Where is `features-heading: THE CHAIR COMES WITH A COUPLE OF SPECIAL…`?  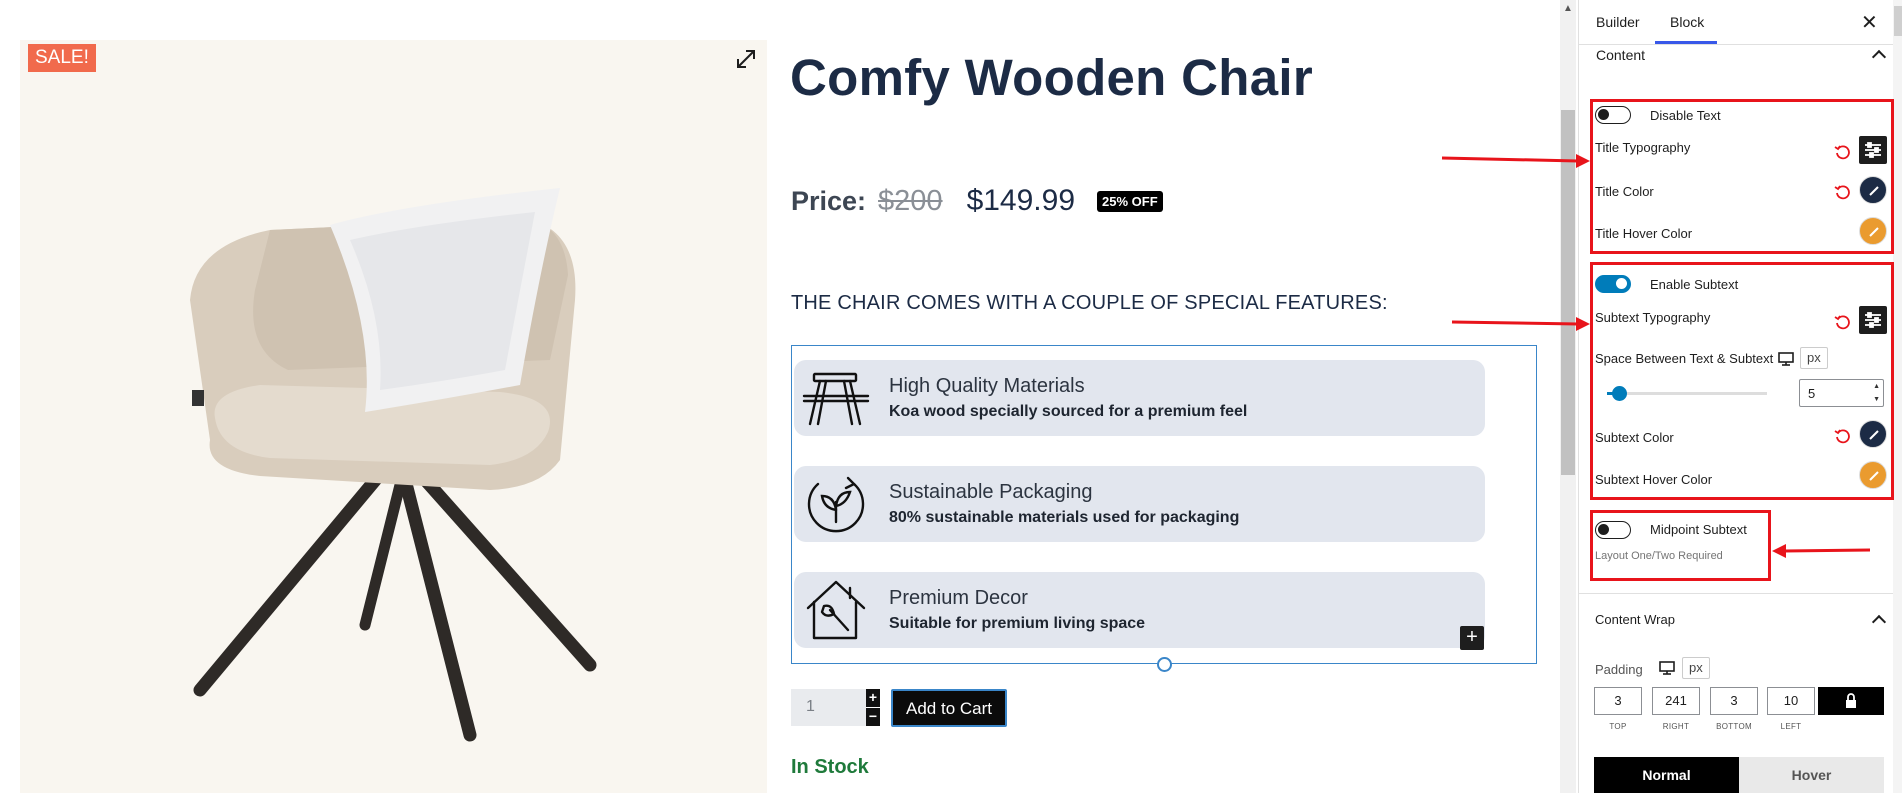 features-heading: THE CHAIR COMES WITH A COUPLE OF SPECIAL… is located at coordinates (1089, 303).